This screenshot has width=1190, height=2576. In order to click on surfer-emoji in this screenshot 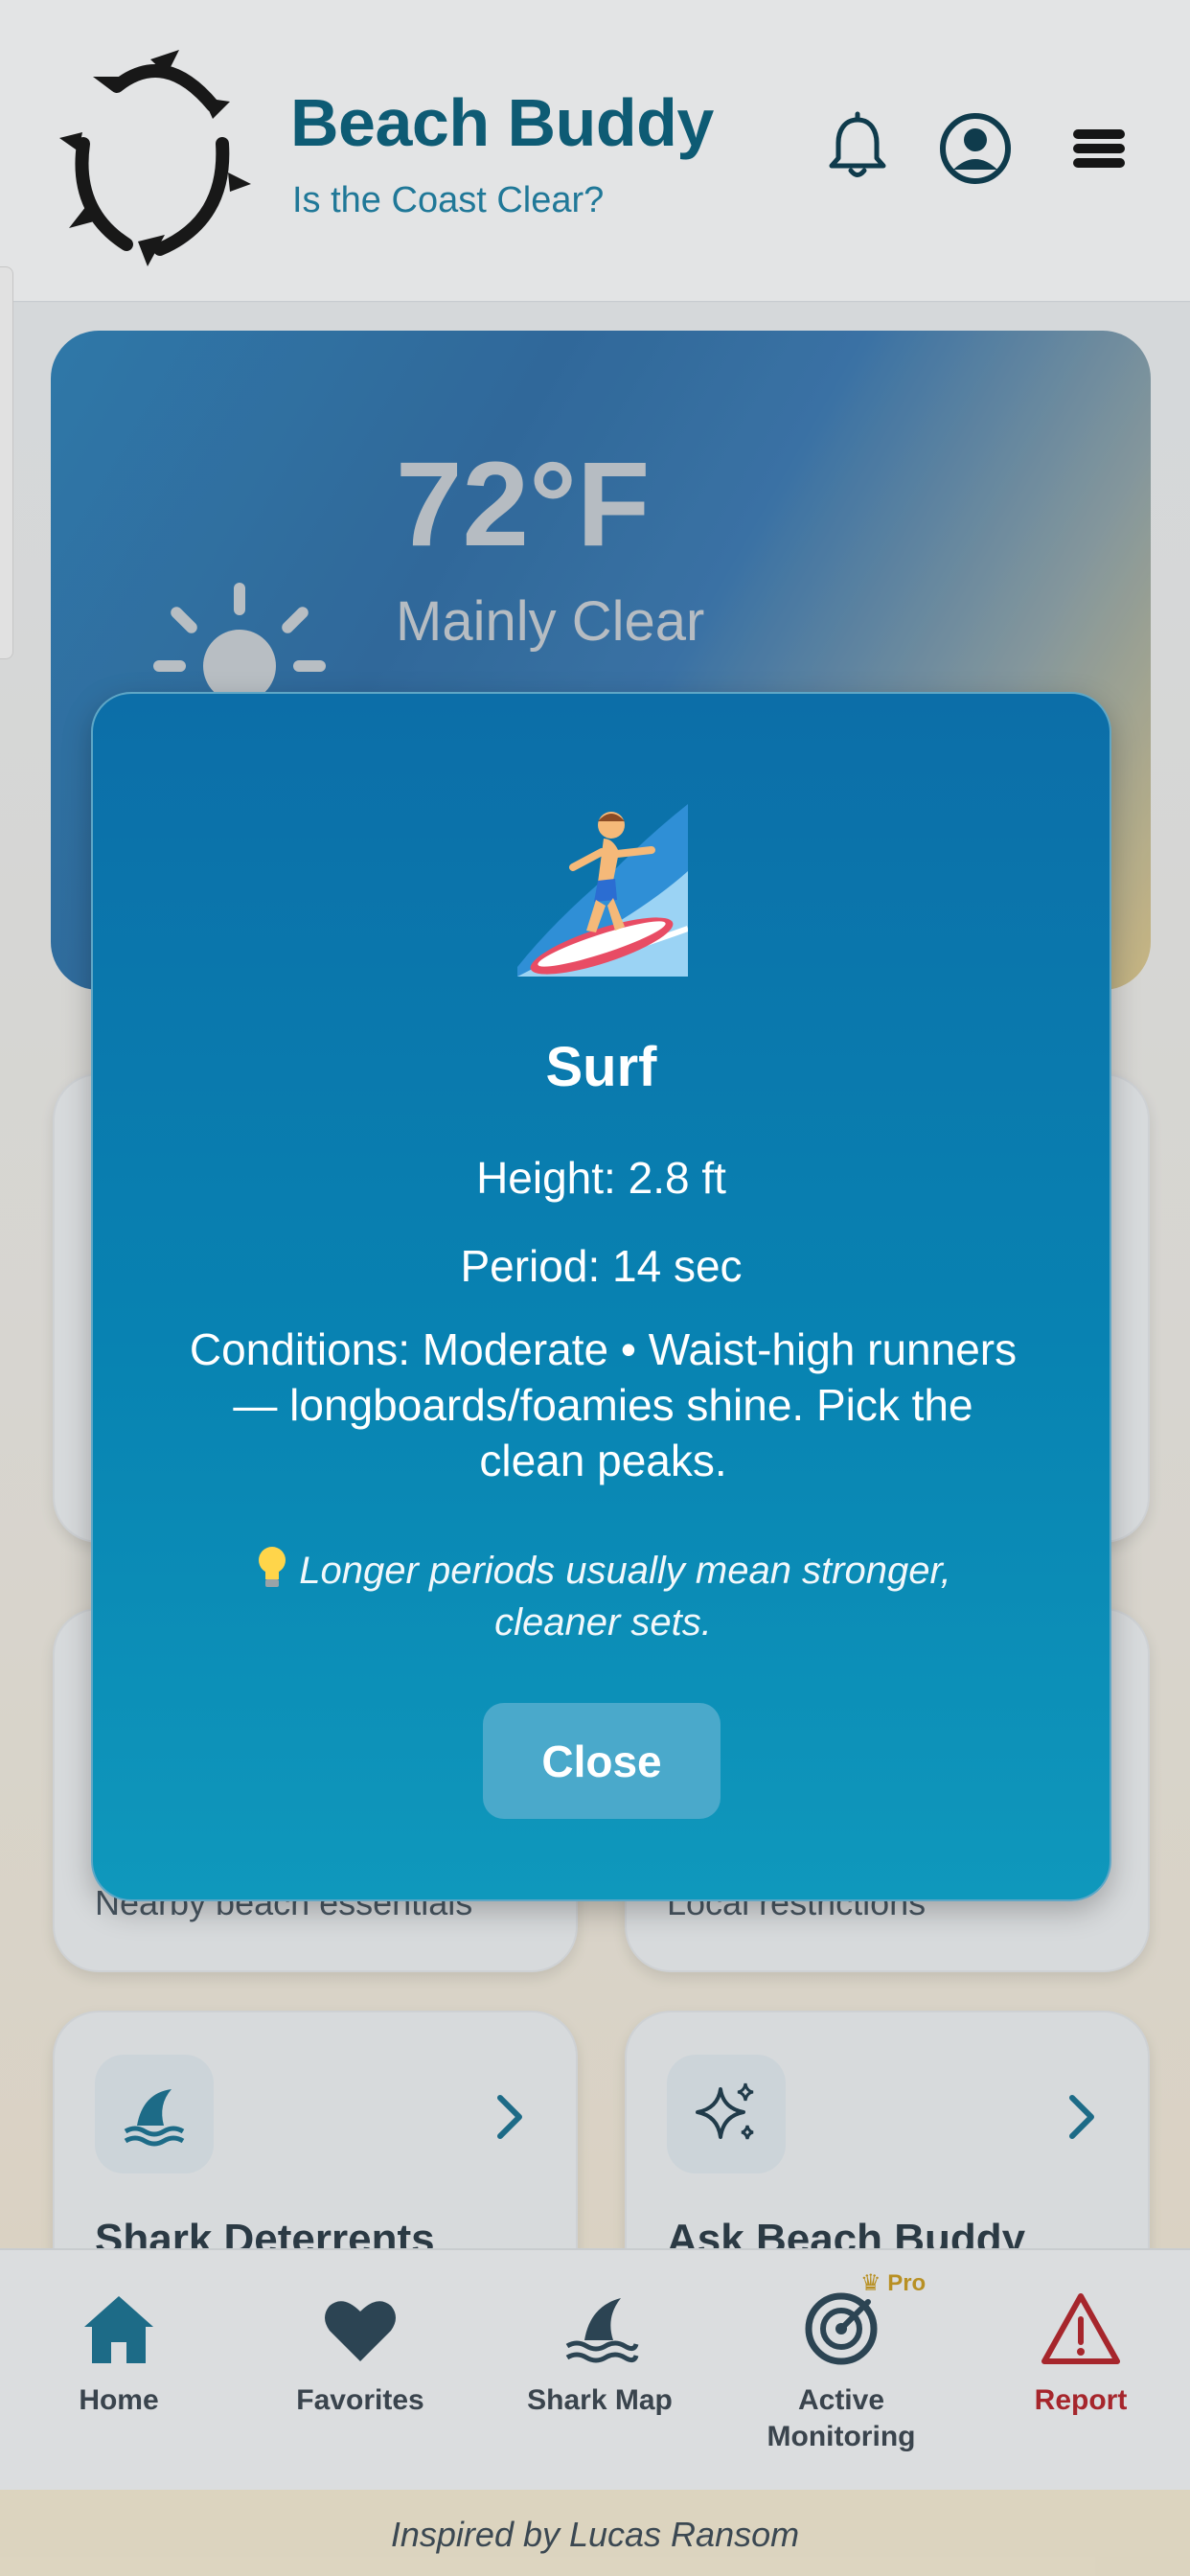, I will do `click(603, 890)`.